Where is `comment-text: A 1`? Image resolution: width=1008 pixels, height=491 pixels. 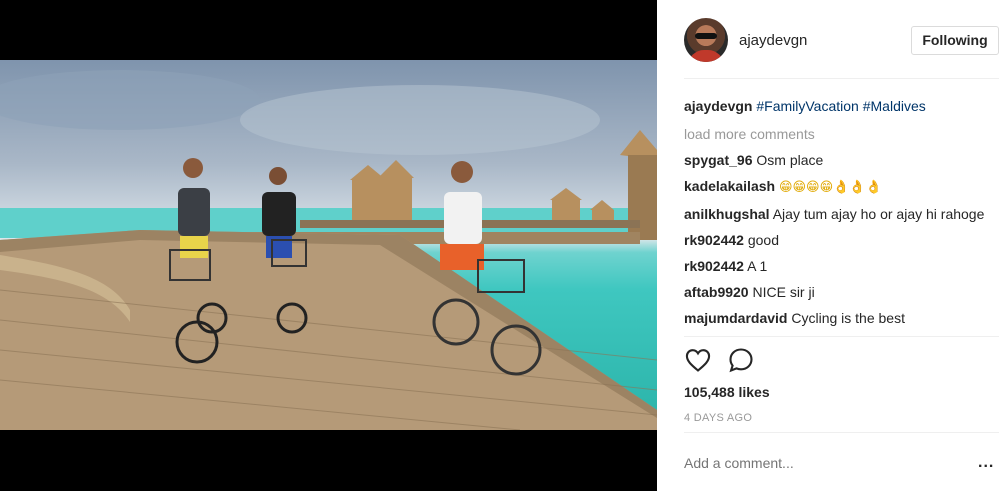
comment-text: A 1 is located at coordinates (757, 266).